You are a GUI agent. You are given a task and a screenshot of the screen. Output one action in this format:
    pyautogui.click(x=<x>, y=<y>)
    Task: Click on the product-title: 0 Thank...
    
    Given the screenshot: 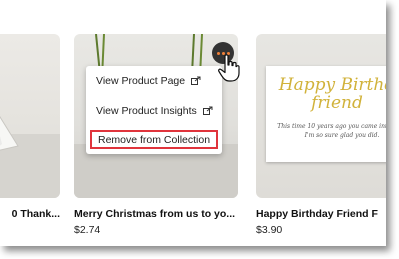 What is the action you would take?
    pyautogui.click(x=30, y=214)
    